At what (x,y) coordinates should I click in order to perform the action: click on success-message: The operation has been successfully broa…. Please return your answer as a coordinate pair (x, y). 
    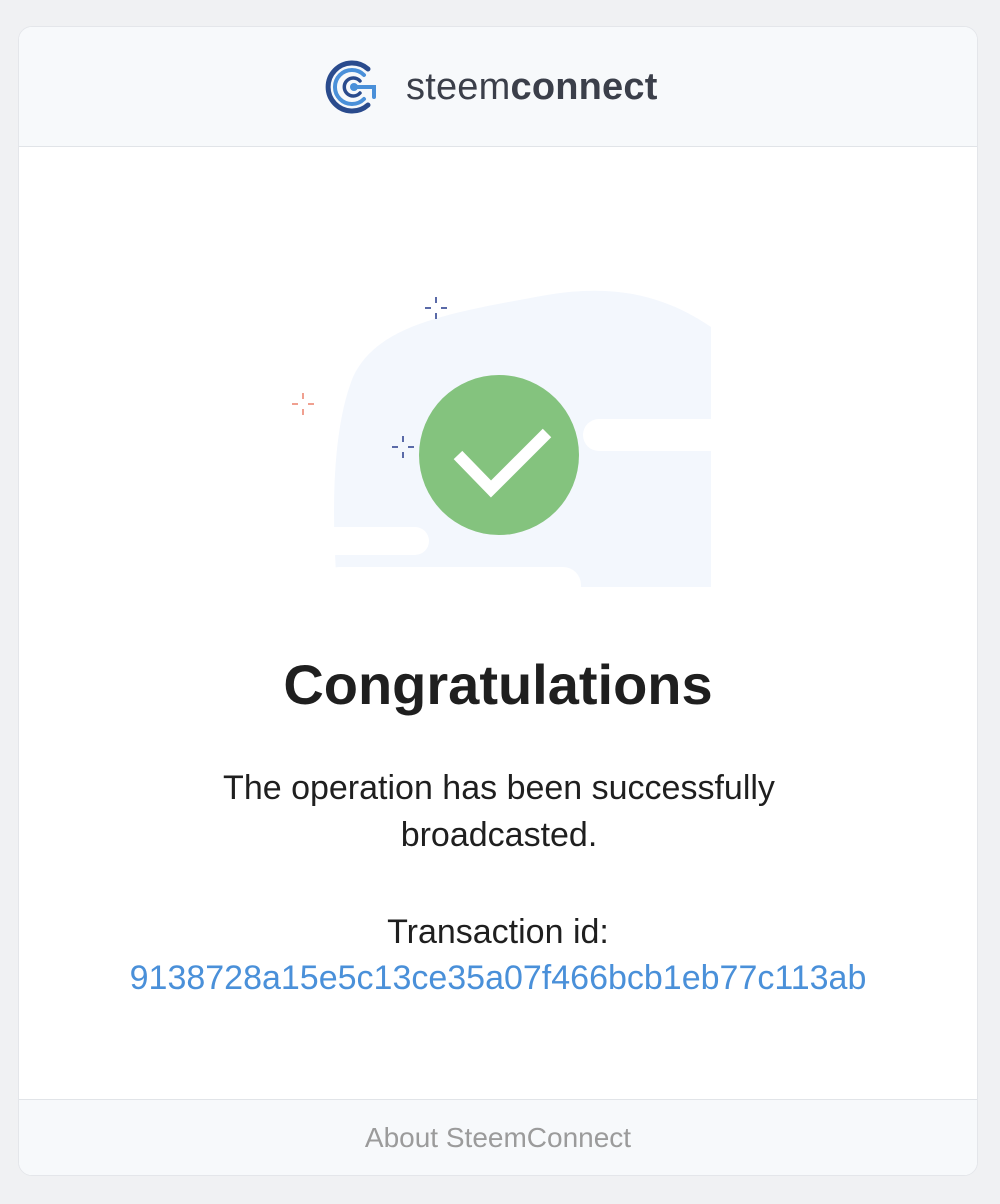
    Looking at the image, I should click on (499, 811).